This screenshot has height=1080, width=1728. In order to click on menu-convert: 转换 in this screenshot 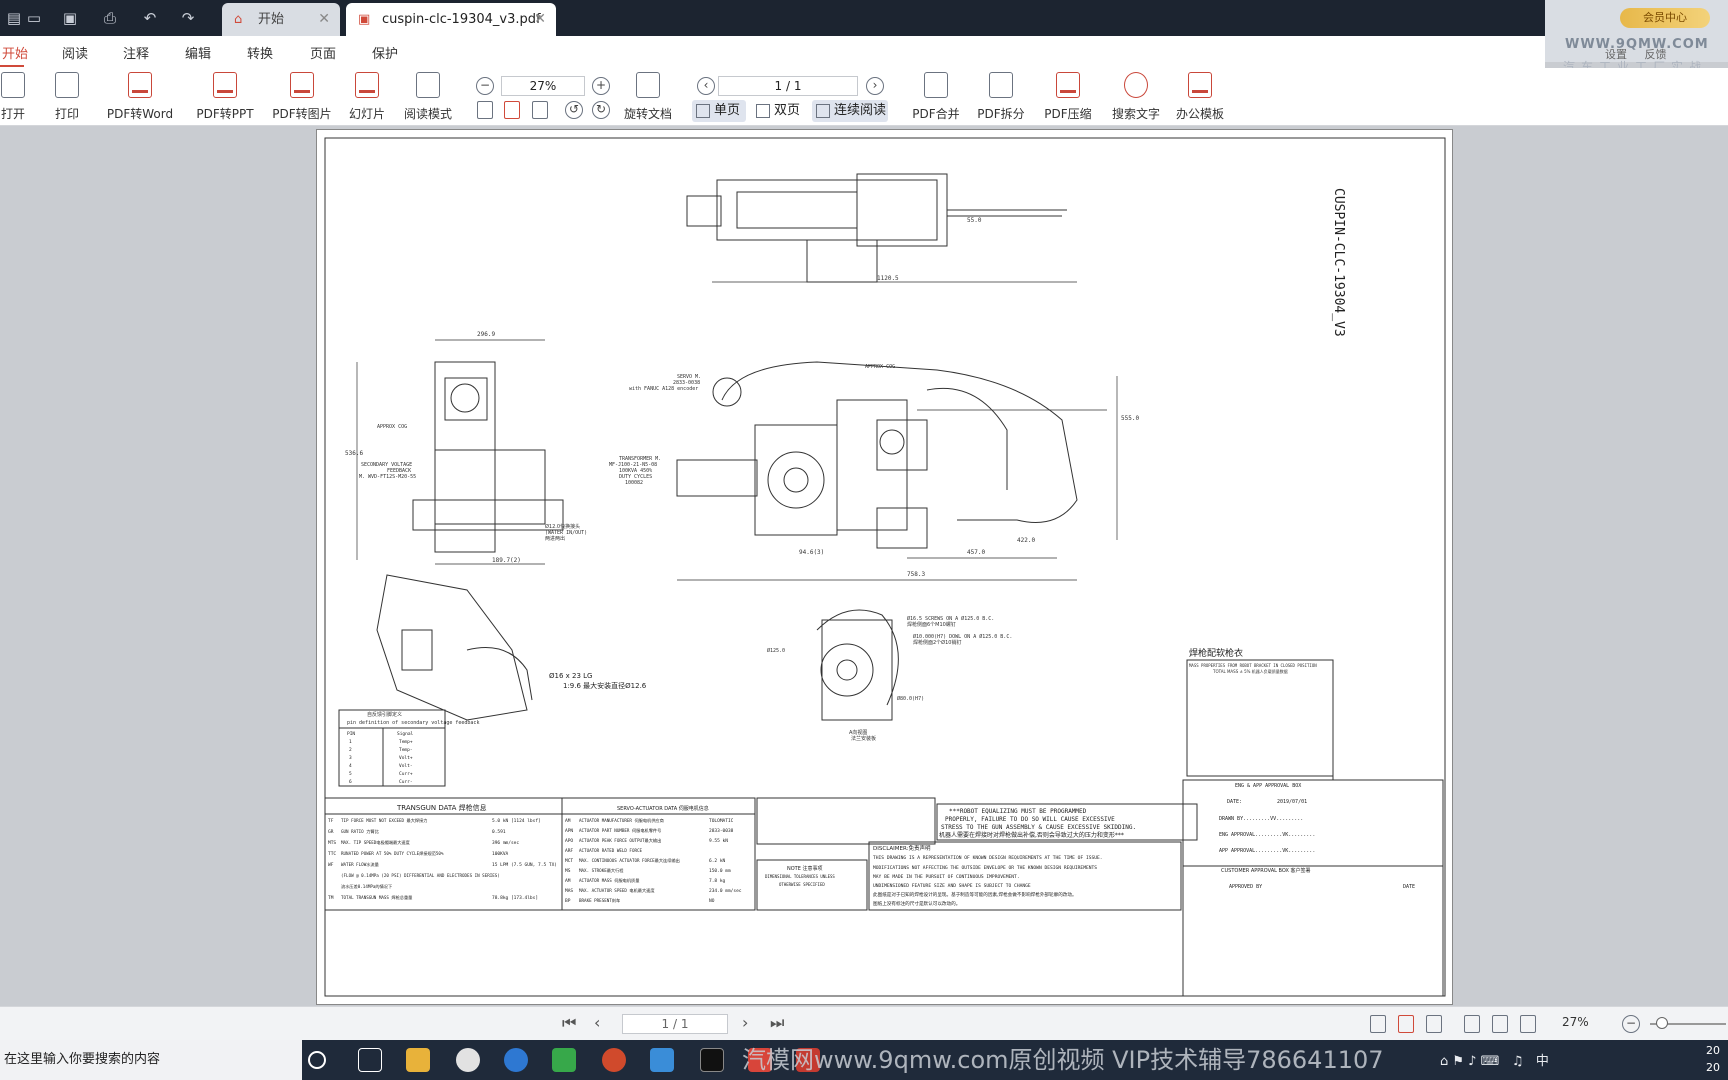, I will do `click(260, 52)`.